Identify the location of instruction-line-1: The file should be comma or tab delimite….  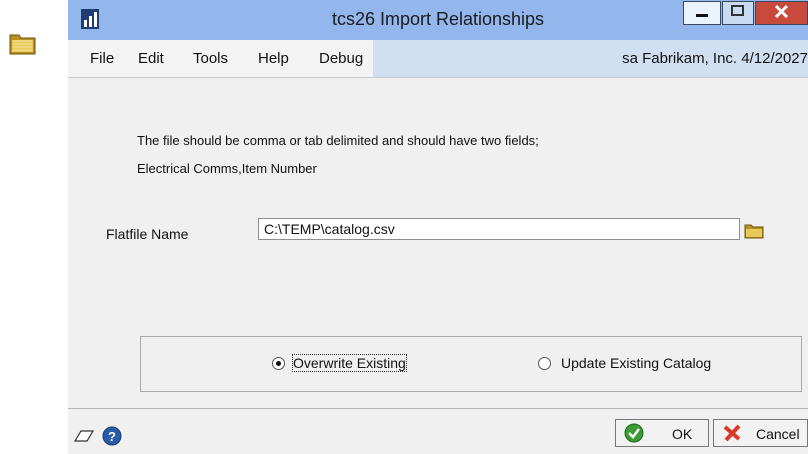
(338, 140).